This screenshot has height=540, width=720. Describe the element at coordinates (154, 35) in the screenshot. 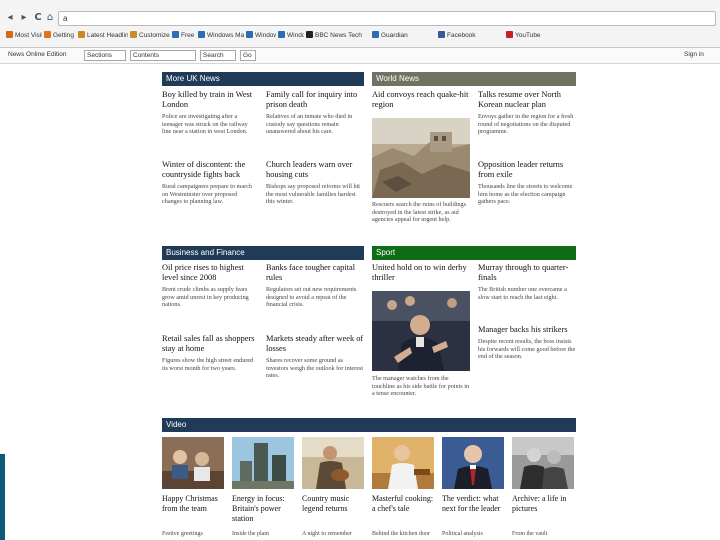

I see `bookmark-label: Customize Links` at that location.